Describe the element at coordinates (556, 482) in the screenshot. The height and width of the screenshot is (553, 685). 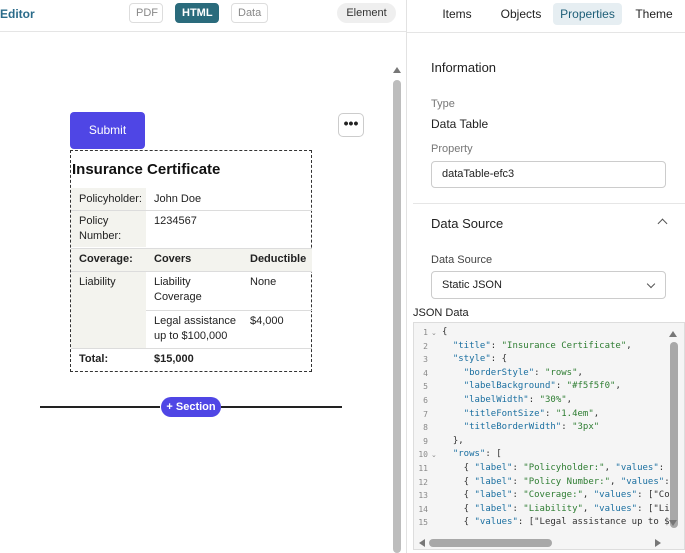
I see `code-line: { "label": "Policy Number:", "values":` at that location.